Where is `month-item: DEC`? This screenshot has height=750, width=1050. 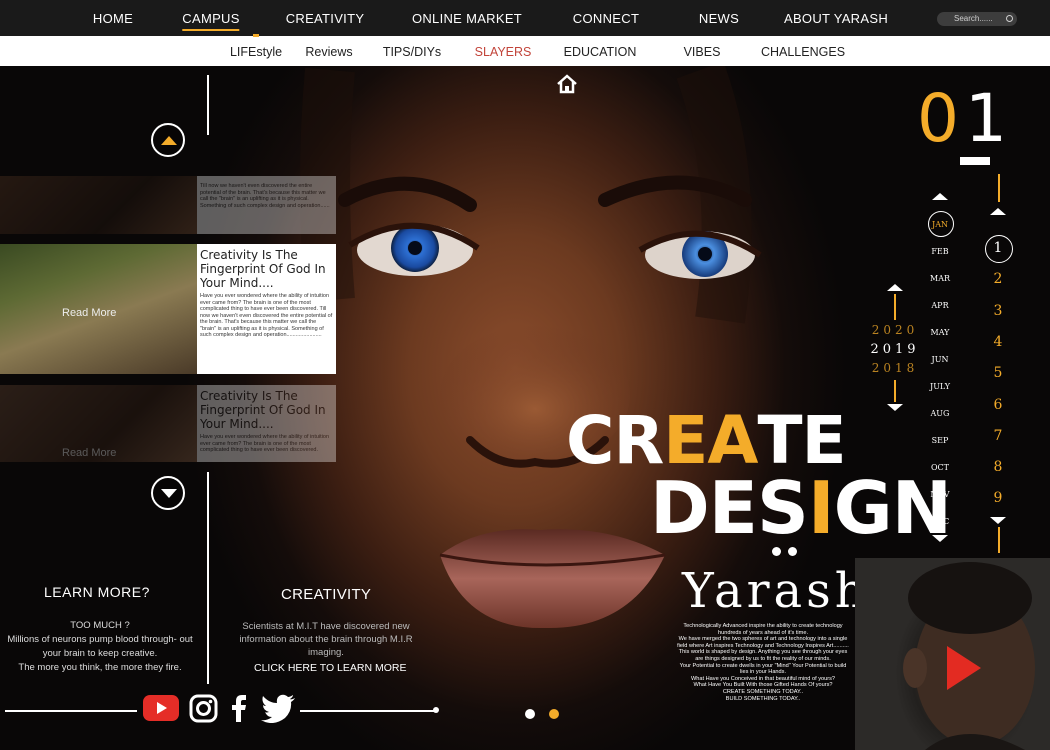
month-item: DEC is located at coordinates (940, 521).